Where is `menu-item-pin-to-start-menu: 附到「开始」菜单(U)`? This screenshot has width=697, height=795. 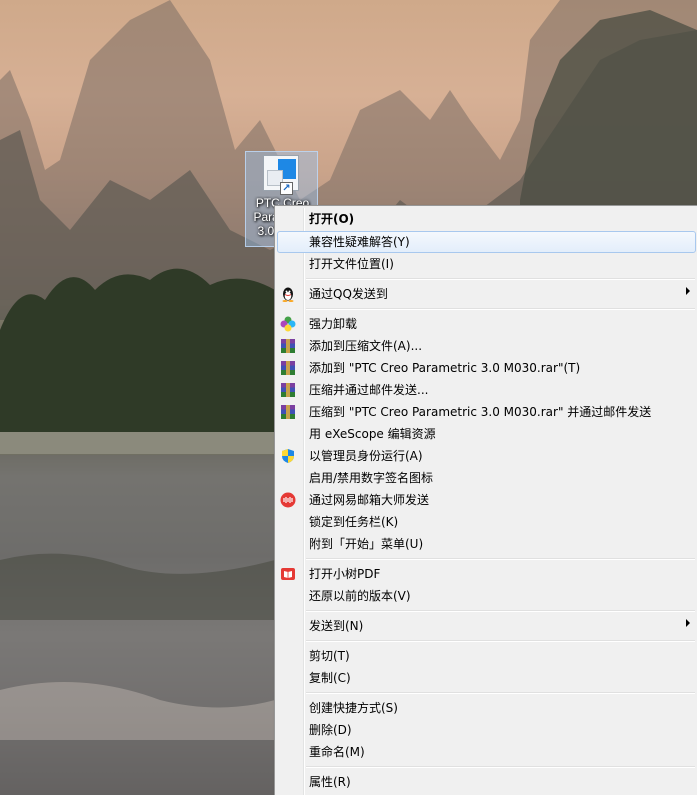
menu-item-pin-to-start-menu: 附到「开始」菜单(U) is located at coordinates (486, 544).